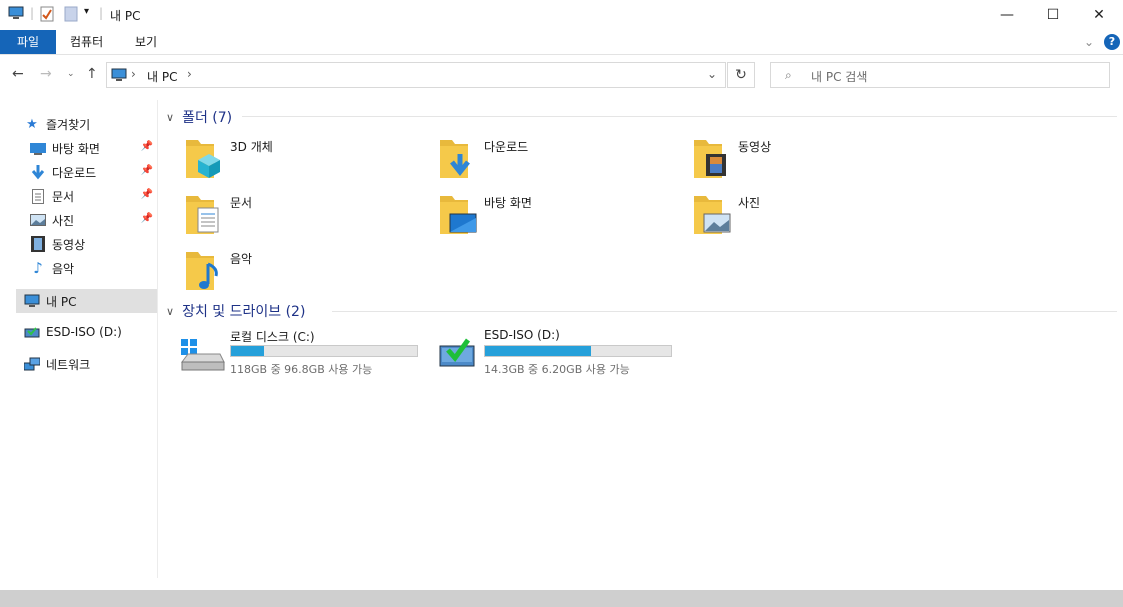 This screenshot has height=607, width=1123. I want to click on folder-label: 동영상, so click(755, 147).